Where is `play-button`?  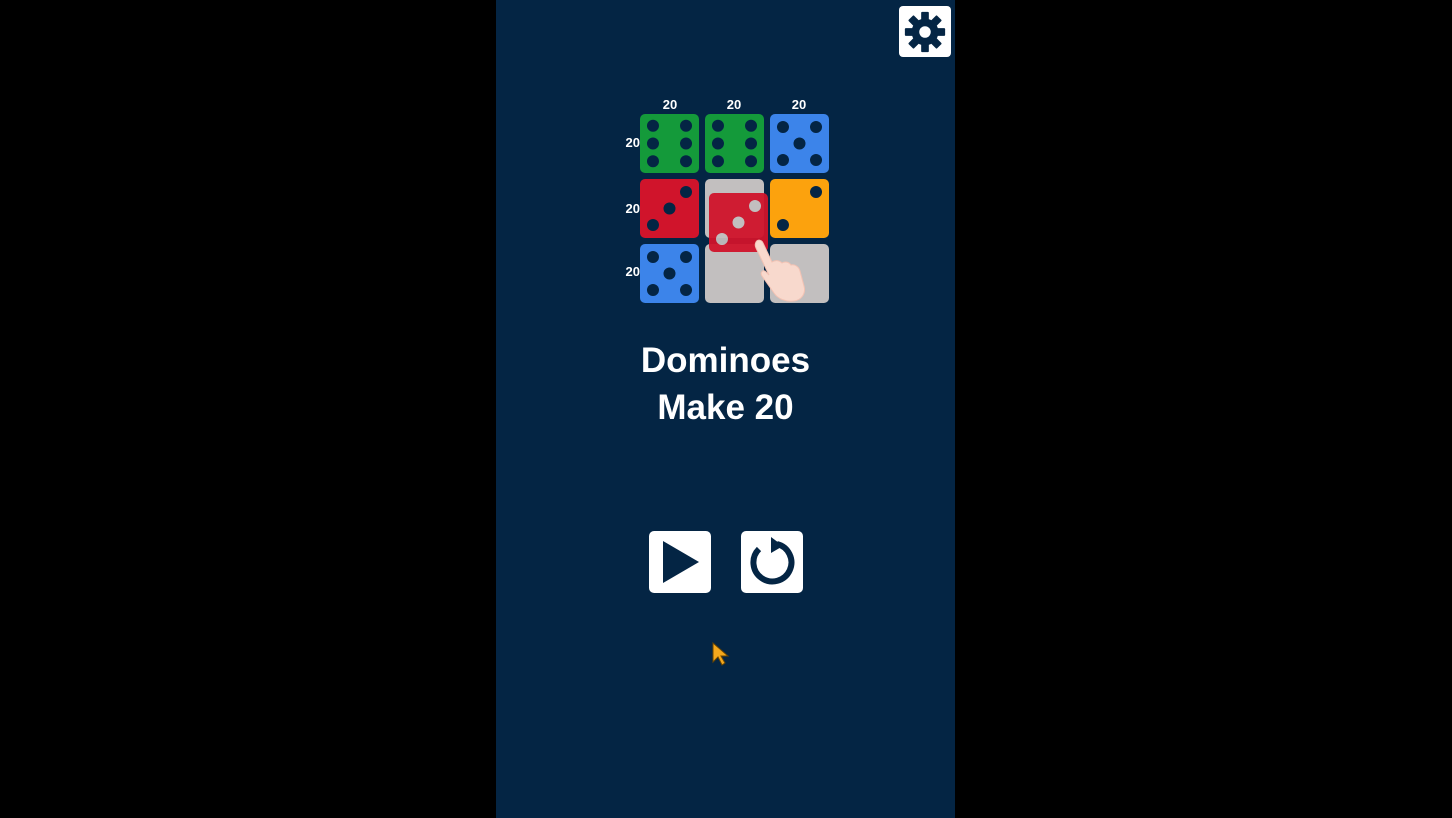 play-button is located at coordinates (680, 562).